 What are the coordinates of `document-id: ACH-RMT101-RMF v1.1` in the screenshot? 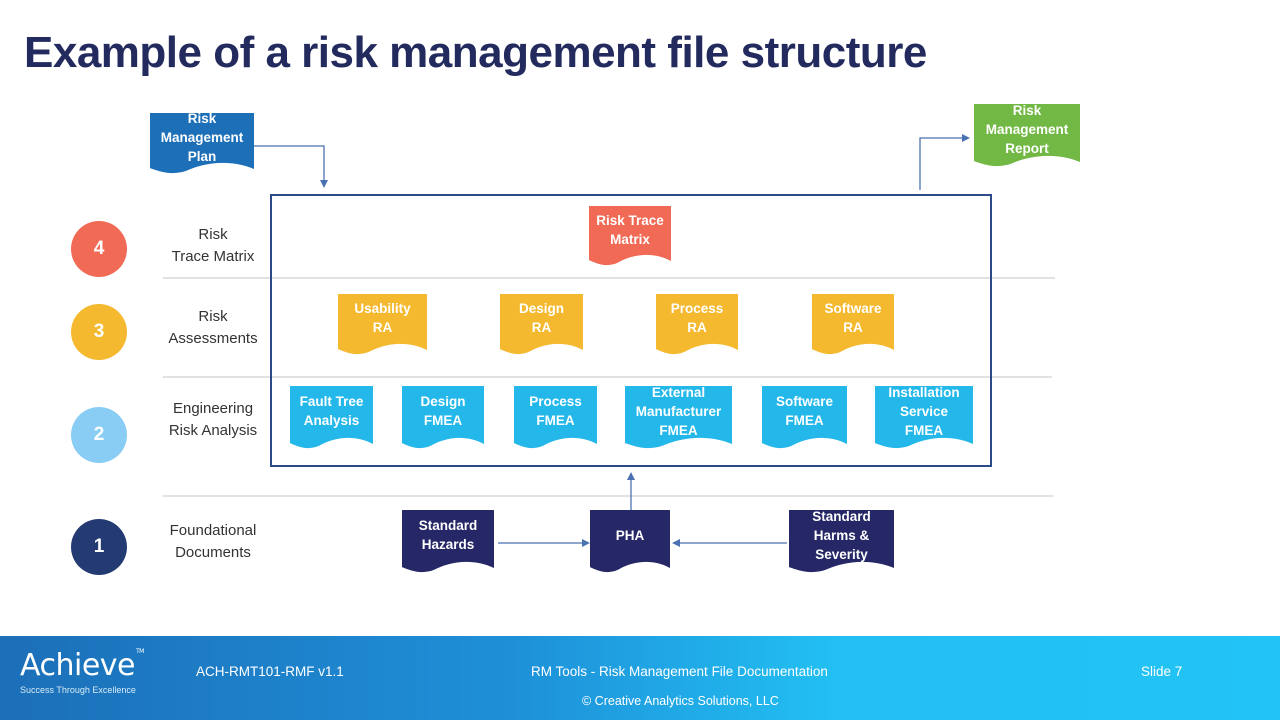 It's located at (270, 671).